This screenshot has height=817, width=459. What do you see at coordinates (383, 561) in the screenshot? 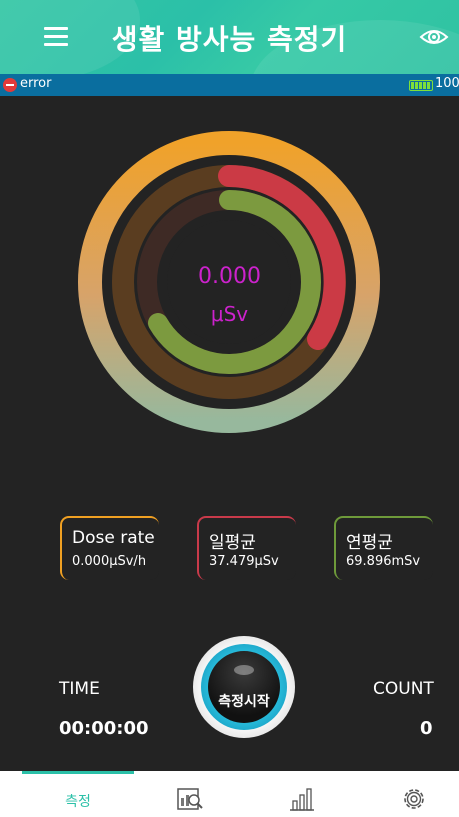
I see `card-value: 69.896mSv` at bounding box center [383, 561].